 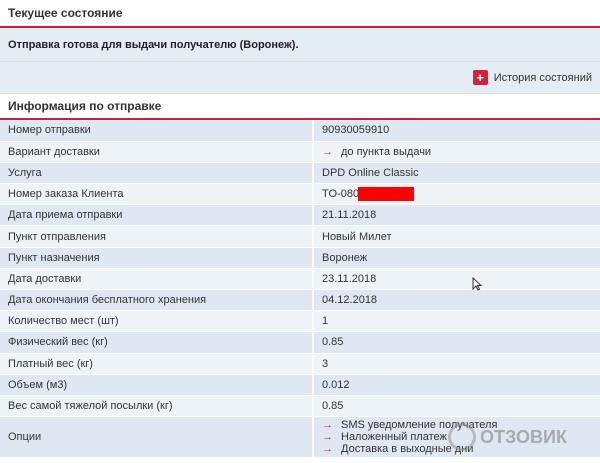 What do you see at coordinates (341, 194) in the screenshot?
I see `order-number-value: TO-080` at bounding box center [341, 194].